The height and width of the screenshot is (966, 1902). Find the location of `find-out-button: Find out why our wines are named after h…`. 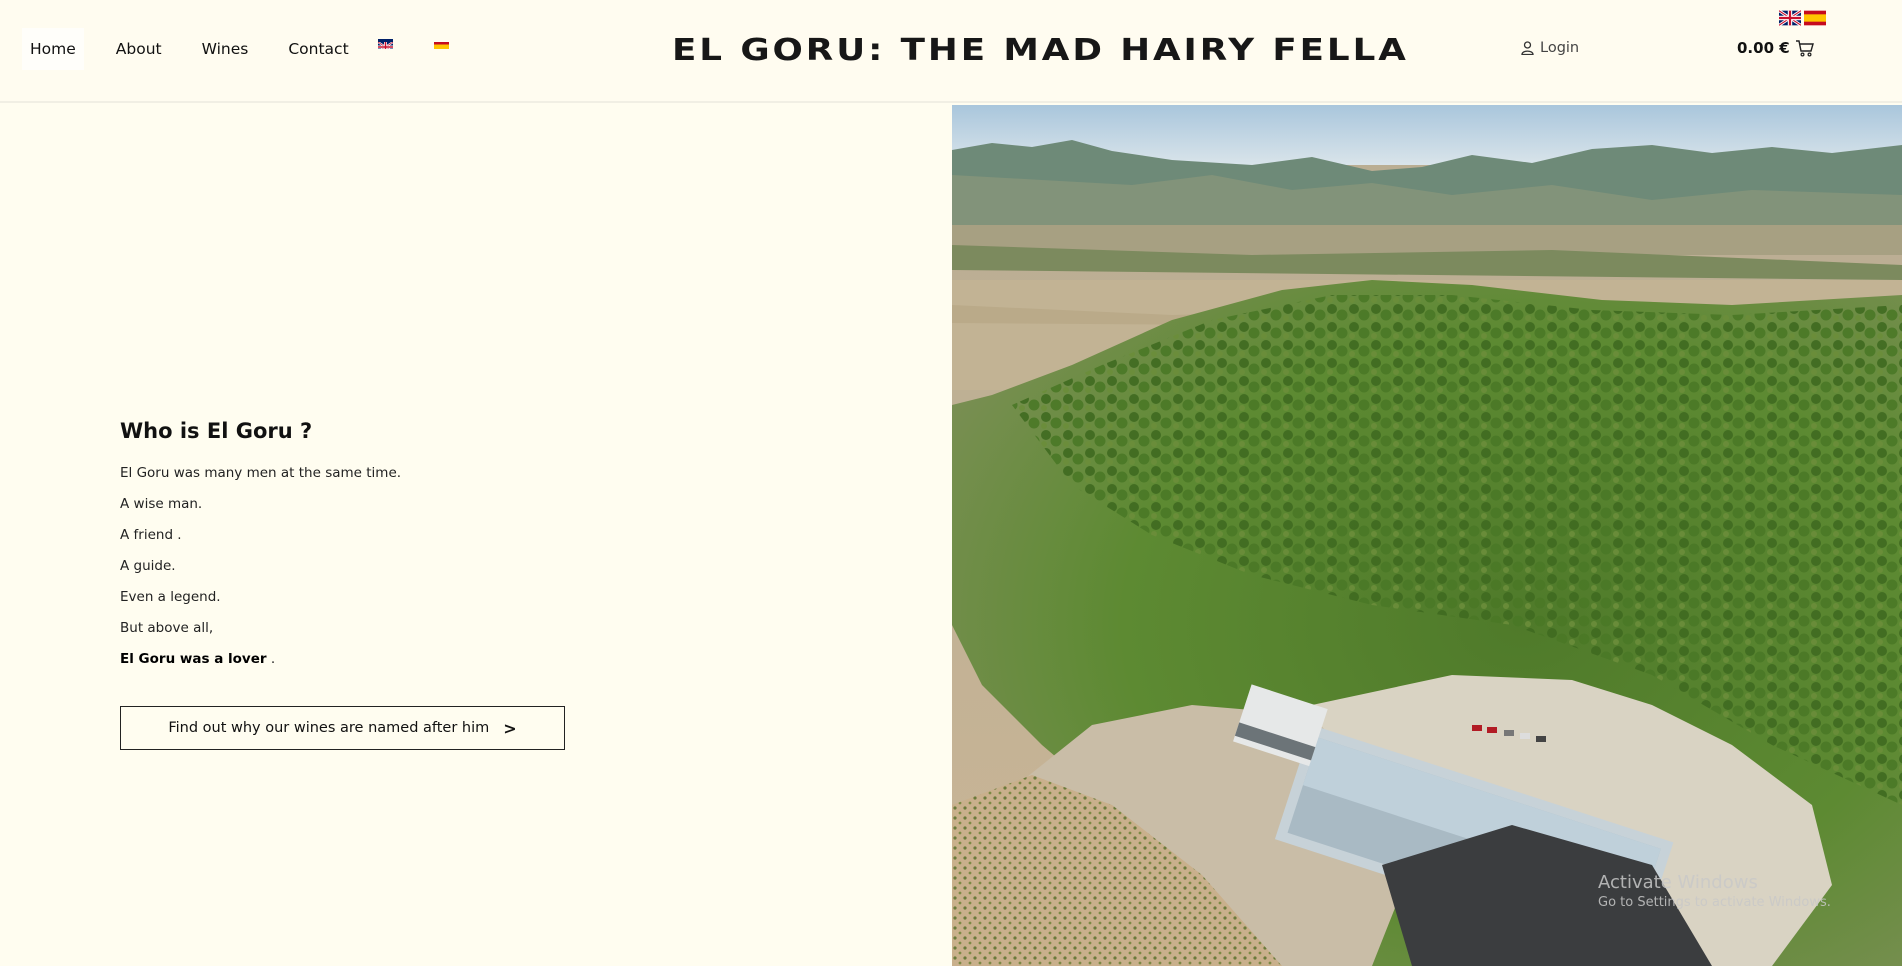

find-out-button: Find out why our wines are named after h… is located at coordinates (342, 728).